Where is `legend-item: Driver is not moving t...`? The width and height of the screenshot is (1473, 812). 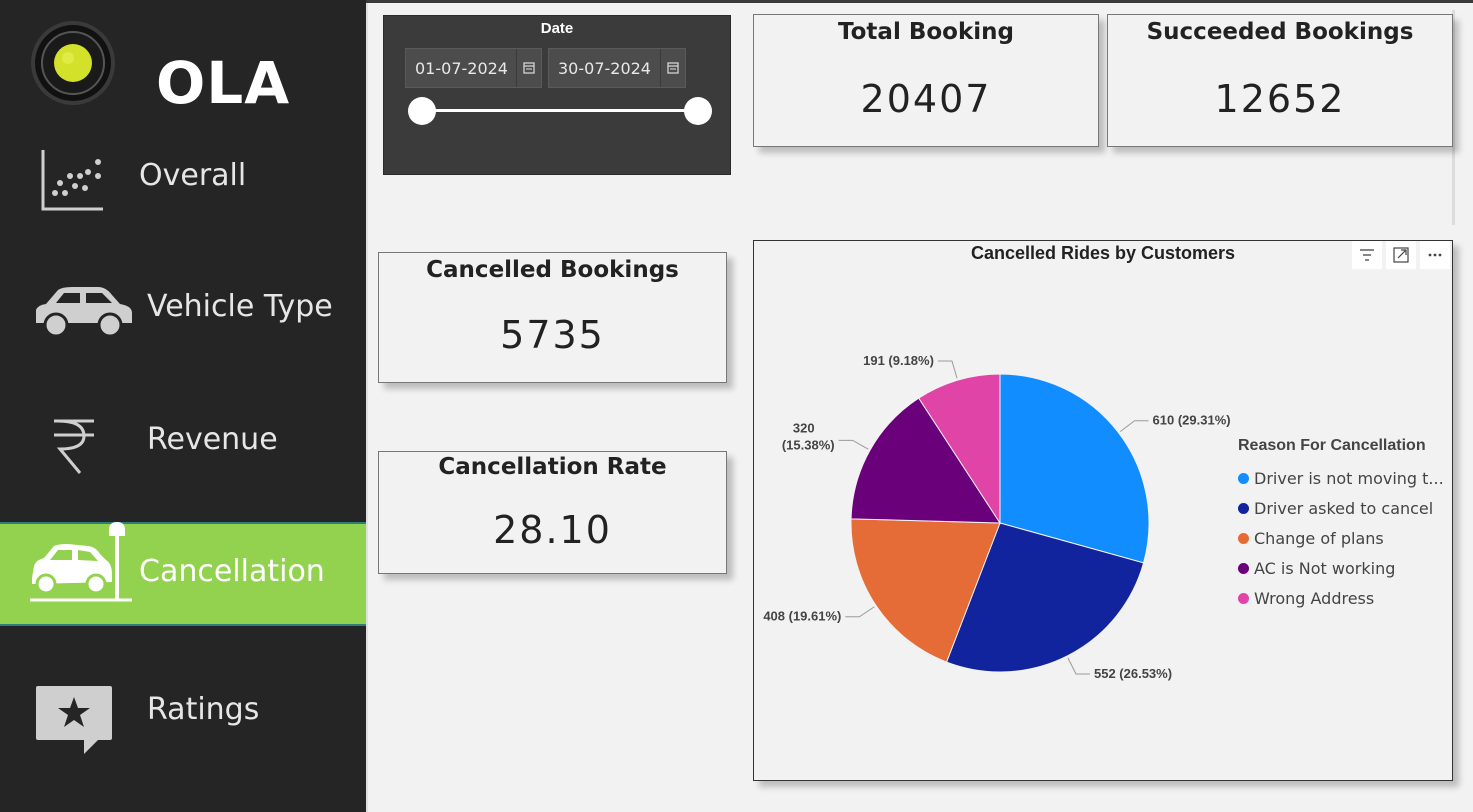 legend-item: Driver is not moving t... is located at coordinates (1341, 478).